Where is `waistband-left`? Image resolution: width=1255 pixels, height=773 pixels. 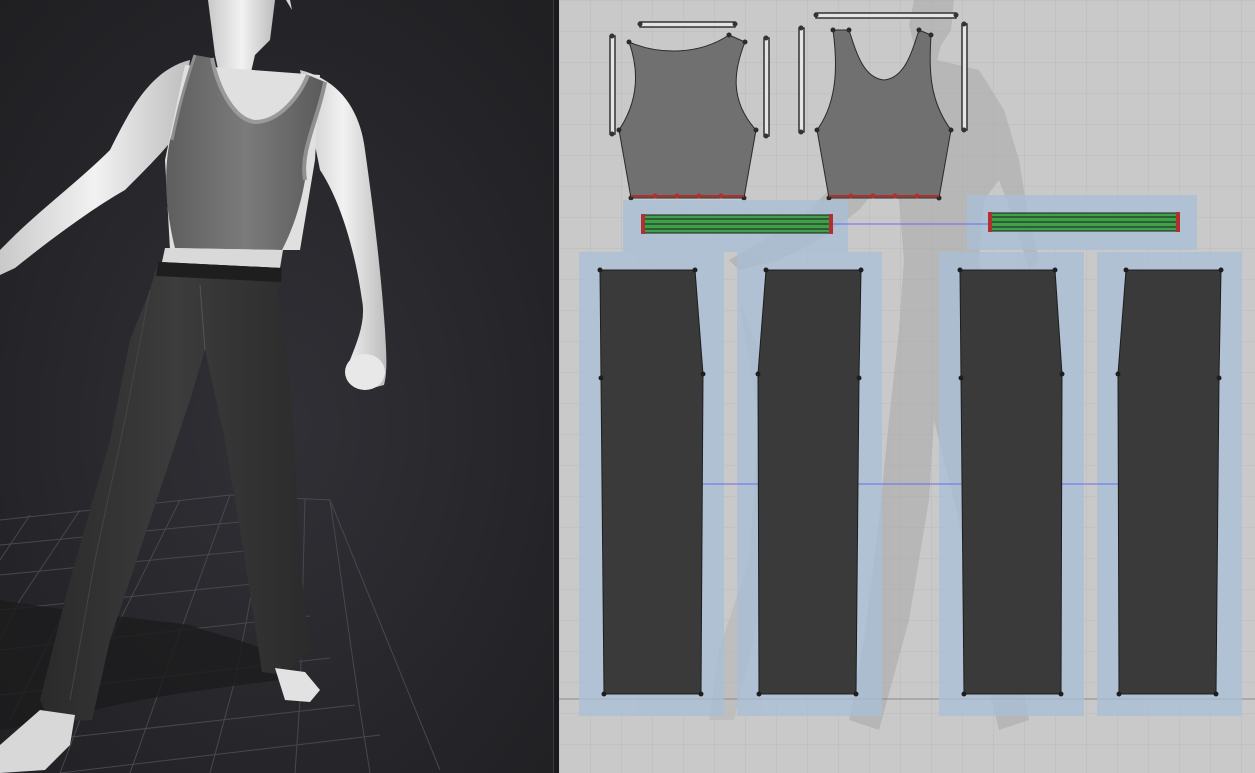 waistband-left is located at coordinates (737, 224).